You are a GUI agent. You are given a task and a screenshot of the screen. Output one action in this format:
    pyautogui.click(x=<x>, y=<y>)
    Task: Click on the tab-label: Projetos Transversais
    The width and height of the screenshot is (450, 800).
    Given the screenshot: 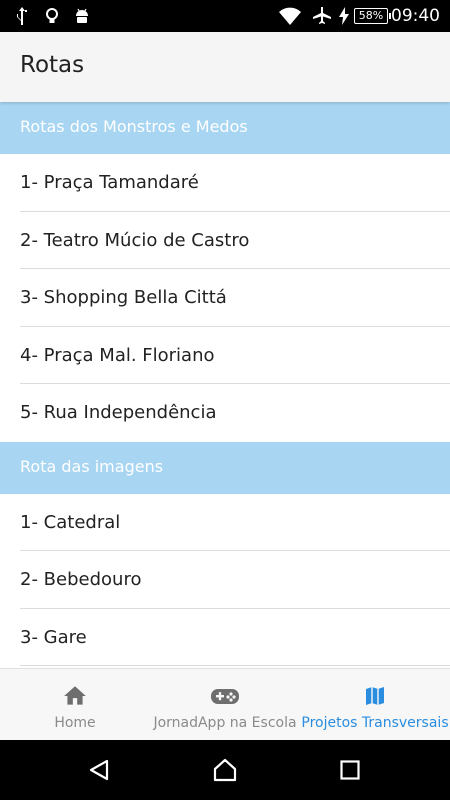 What is the action you would take?
    pyautogui.click(x=375, y=723)
    